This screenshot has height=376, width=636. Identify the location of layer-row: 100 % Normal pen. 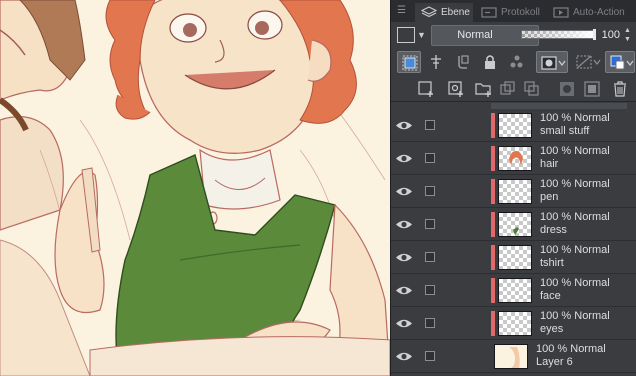
(513, 191).